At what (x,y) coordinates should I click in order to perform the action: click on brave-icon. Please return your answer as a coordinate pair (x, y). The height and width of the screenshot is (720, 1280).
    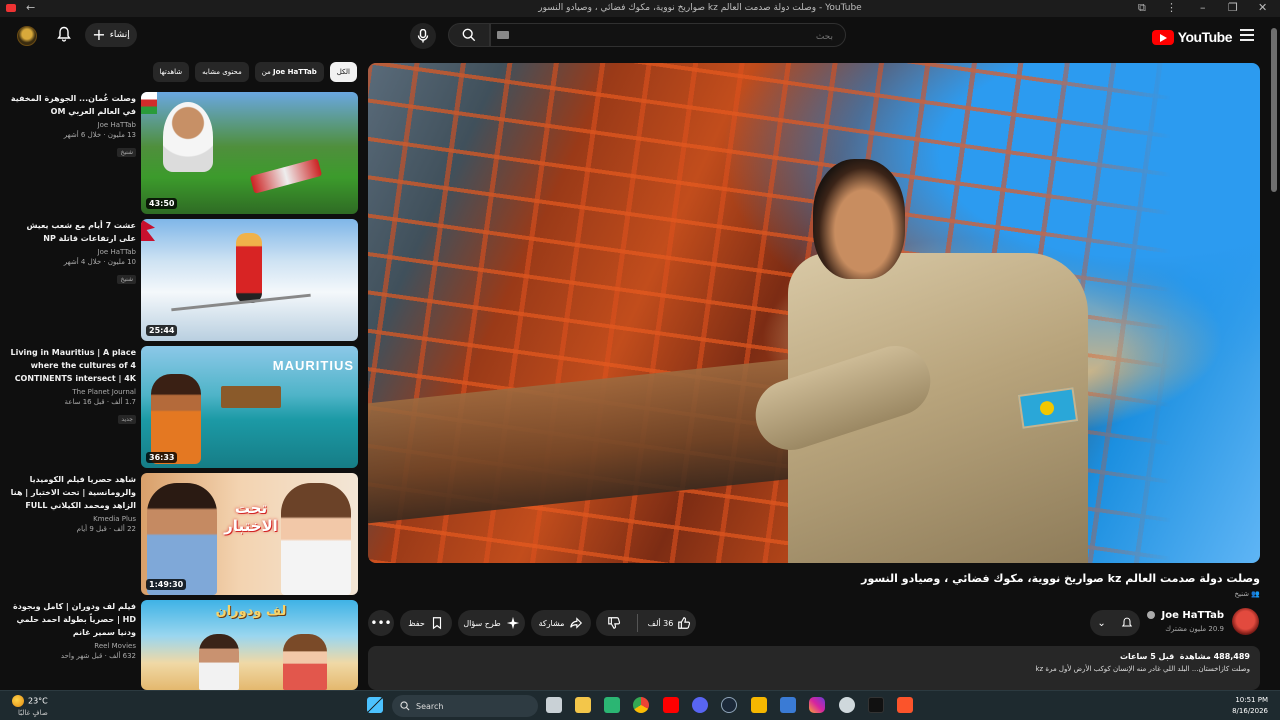
    Looking at the image, I should click on (905, 705).